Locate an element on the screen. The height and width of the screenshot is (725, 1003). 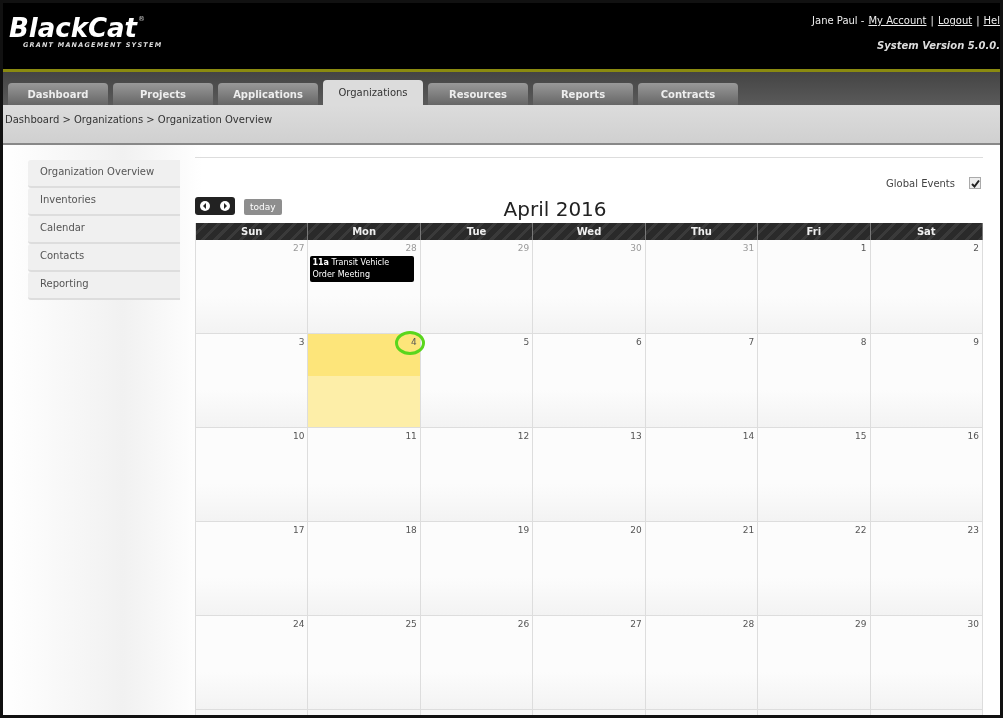
weekday-header: Fri is located at coordinates (814, 231).